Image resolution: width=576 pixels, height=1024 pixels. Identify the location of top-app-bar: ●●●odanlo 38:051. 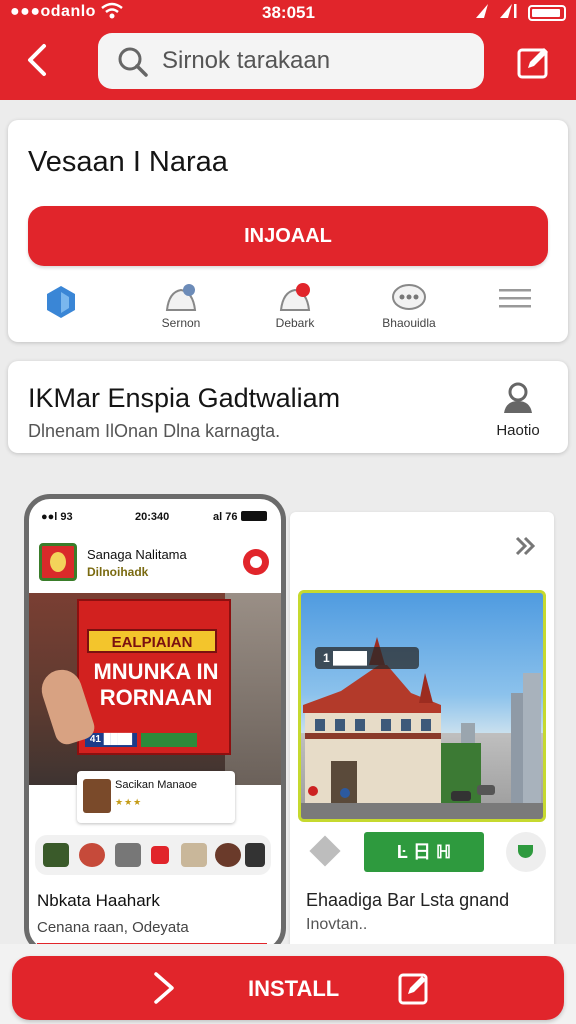
(288, 50).